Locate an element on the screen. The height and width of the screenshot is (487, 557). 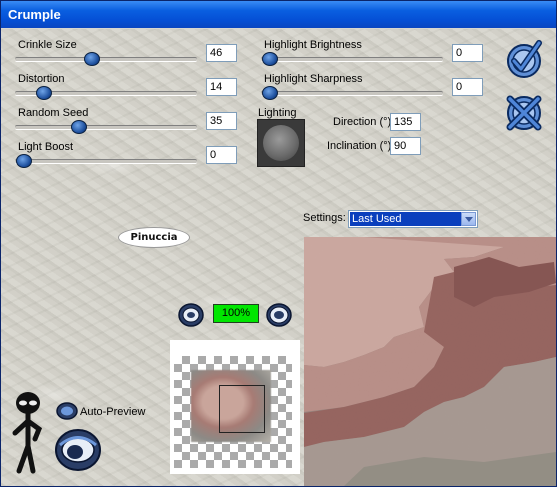
x-cancel-icon is located at coordinates (524, 113).